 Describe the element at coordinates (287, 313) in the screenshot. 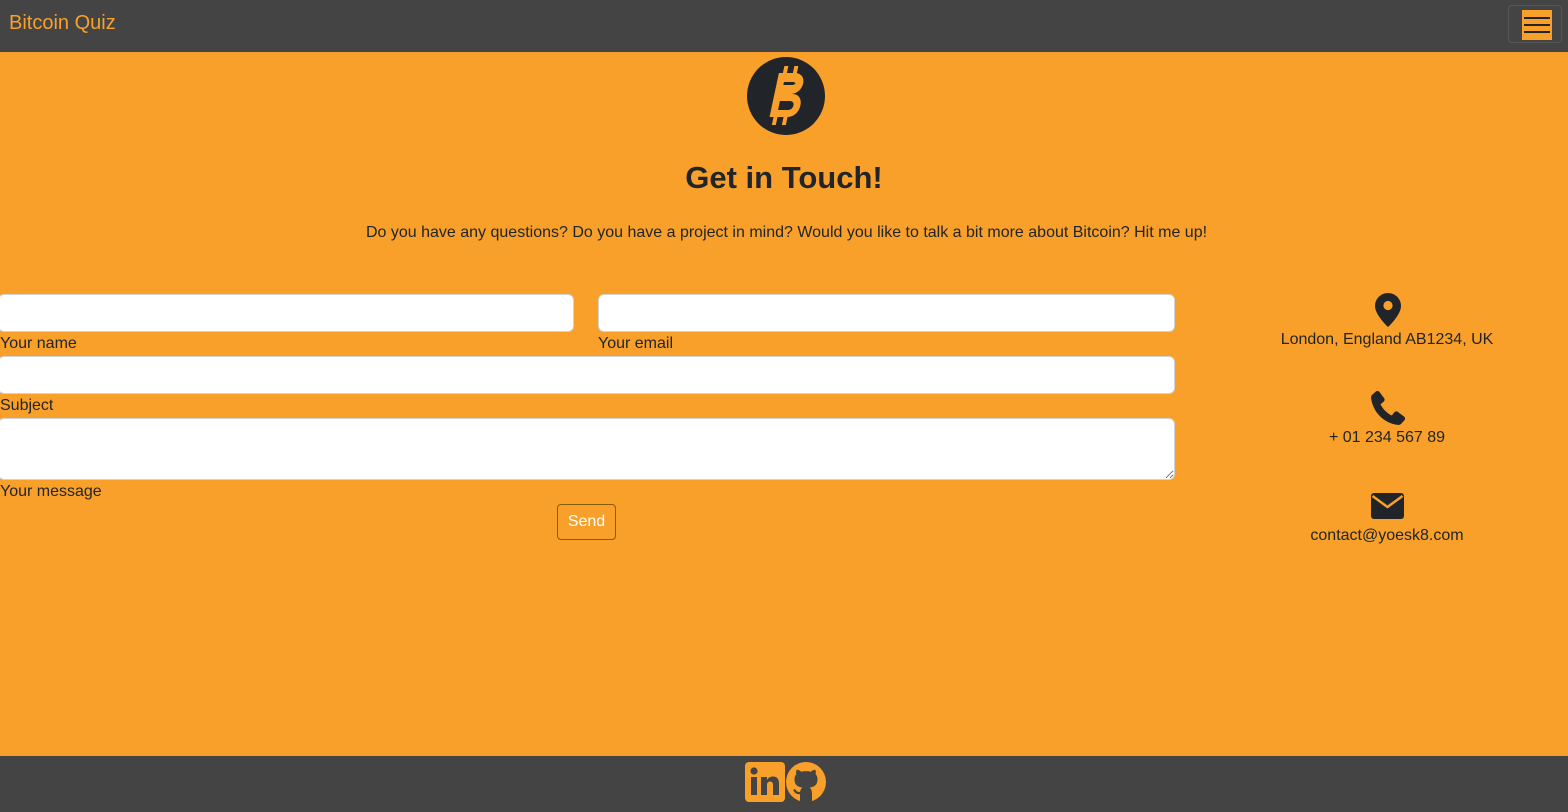

I see `name-input` at that location.